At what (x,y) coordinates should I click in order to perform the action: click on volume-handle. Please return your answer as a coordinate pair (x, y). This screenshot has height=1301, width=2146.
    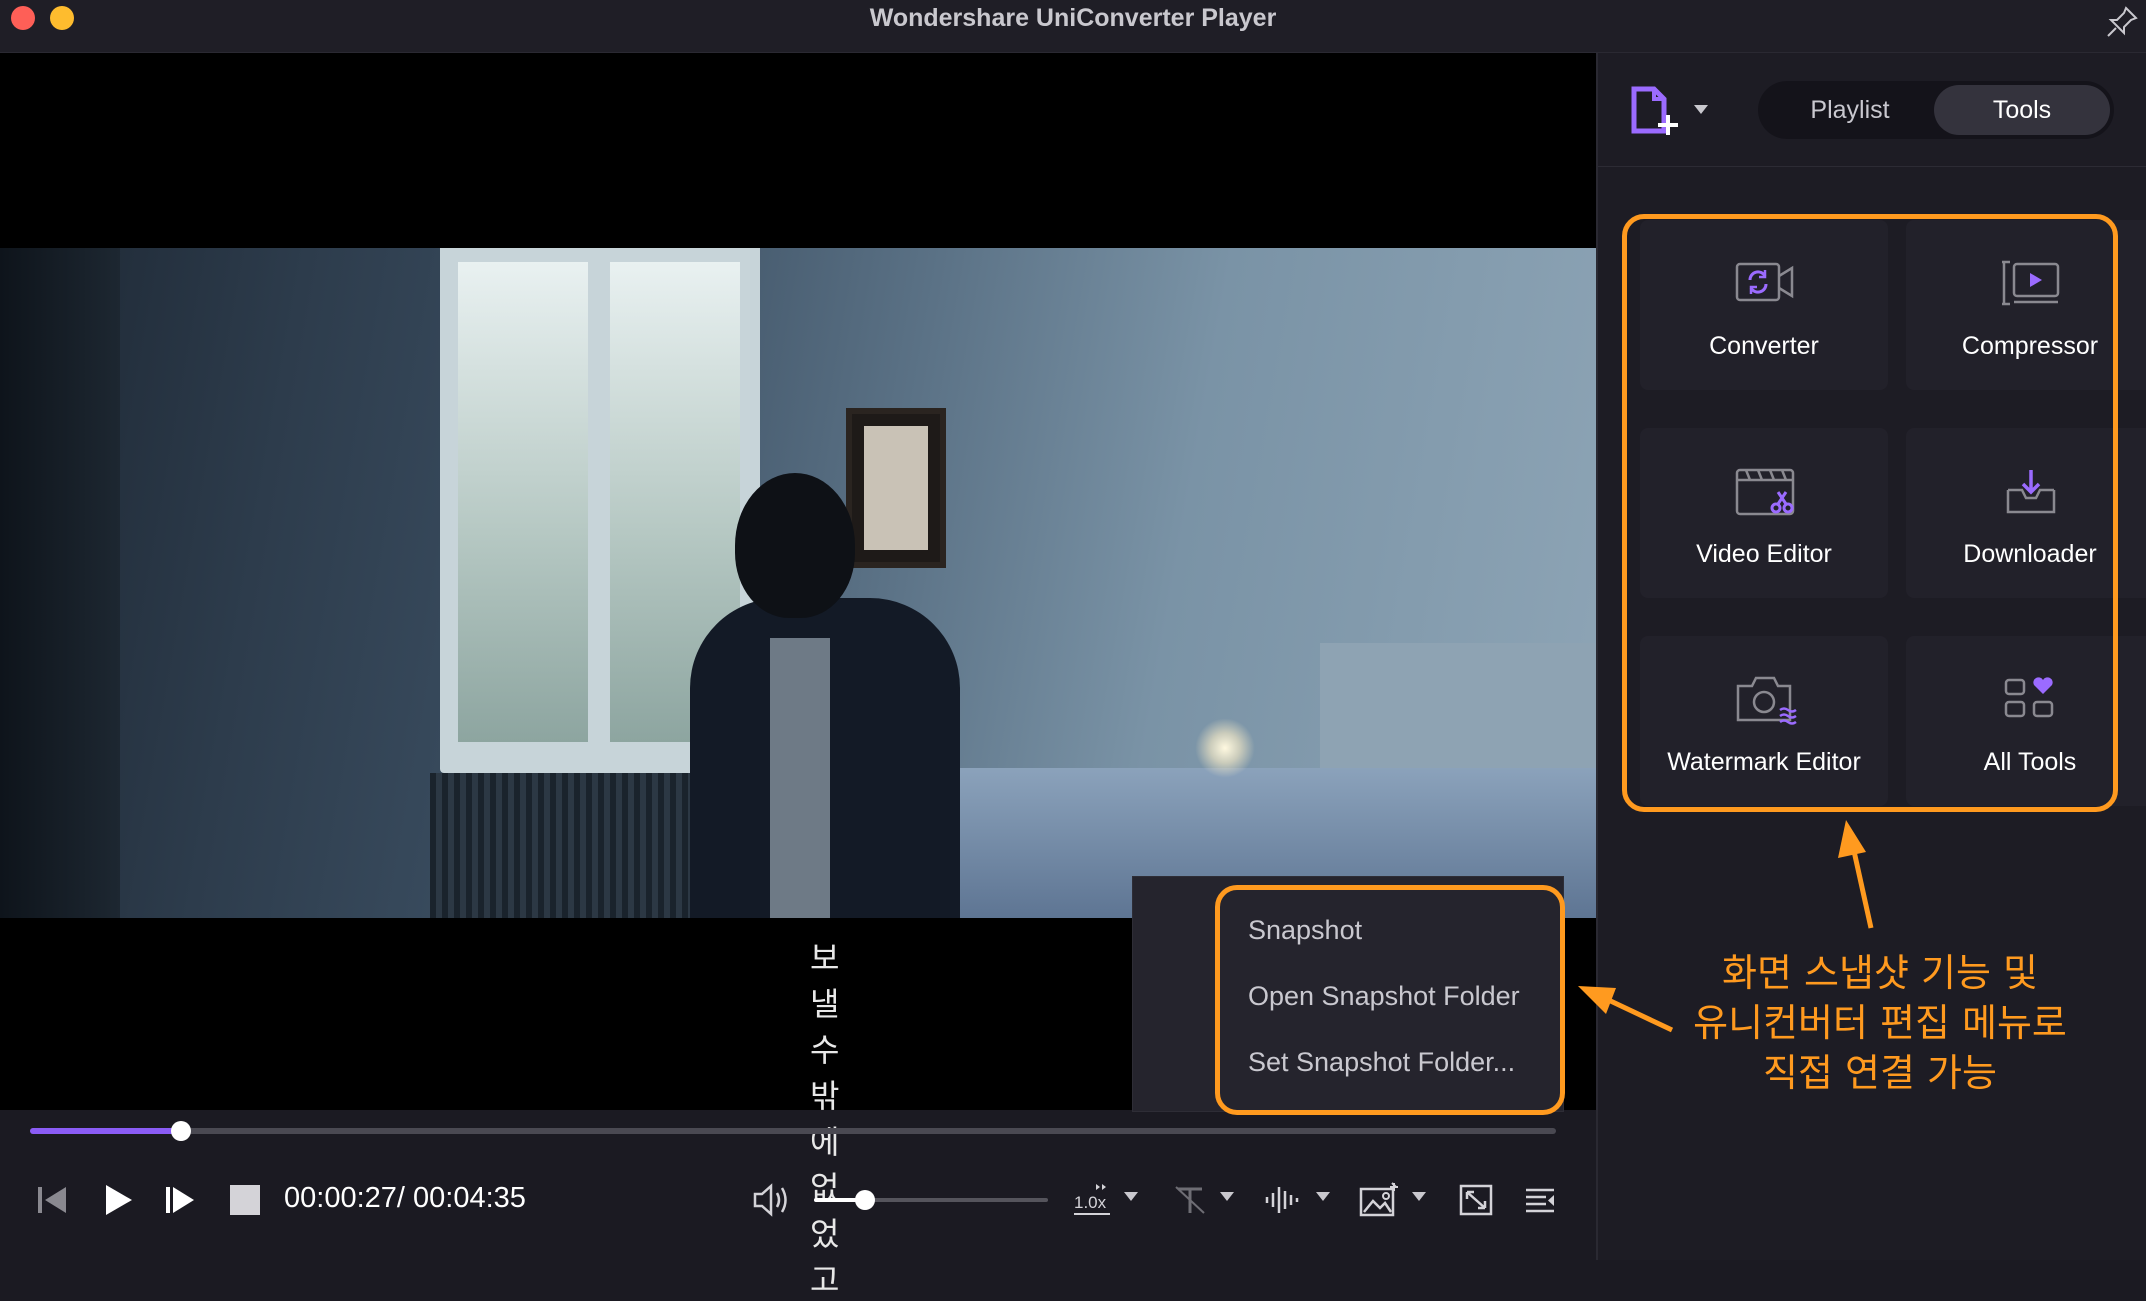
    Looking at the image, I should click on (865, 1200).